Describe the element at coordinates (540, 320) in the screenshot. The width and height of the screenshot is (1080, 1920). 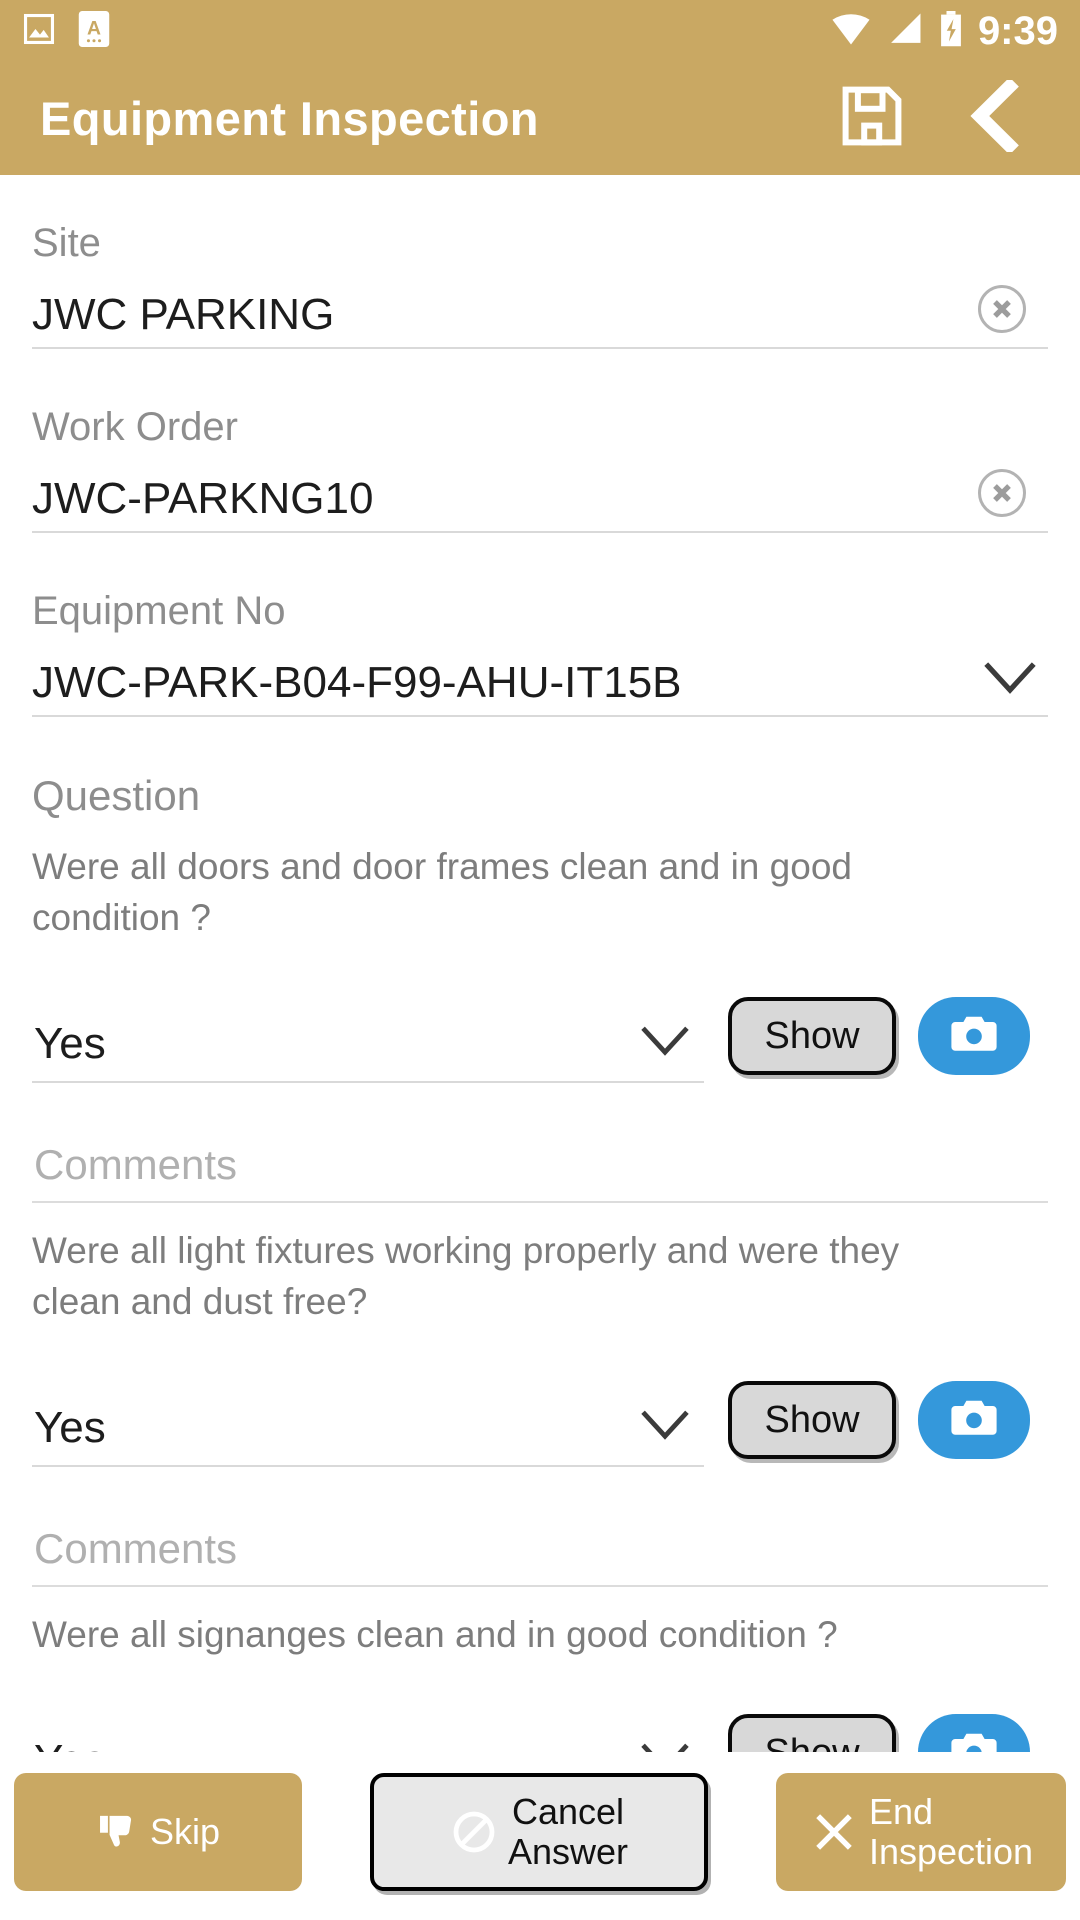
I see `site-value: JWC PARKING` at that location.